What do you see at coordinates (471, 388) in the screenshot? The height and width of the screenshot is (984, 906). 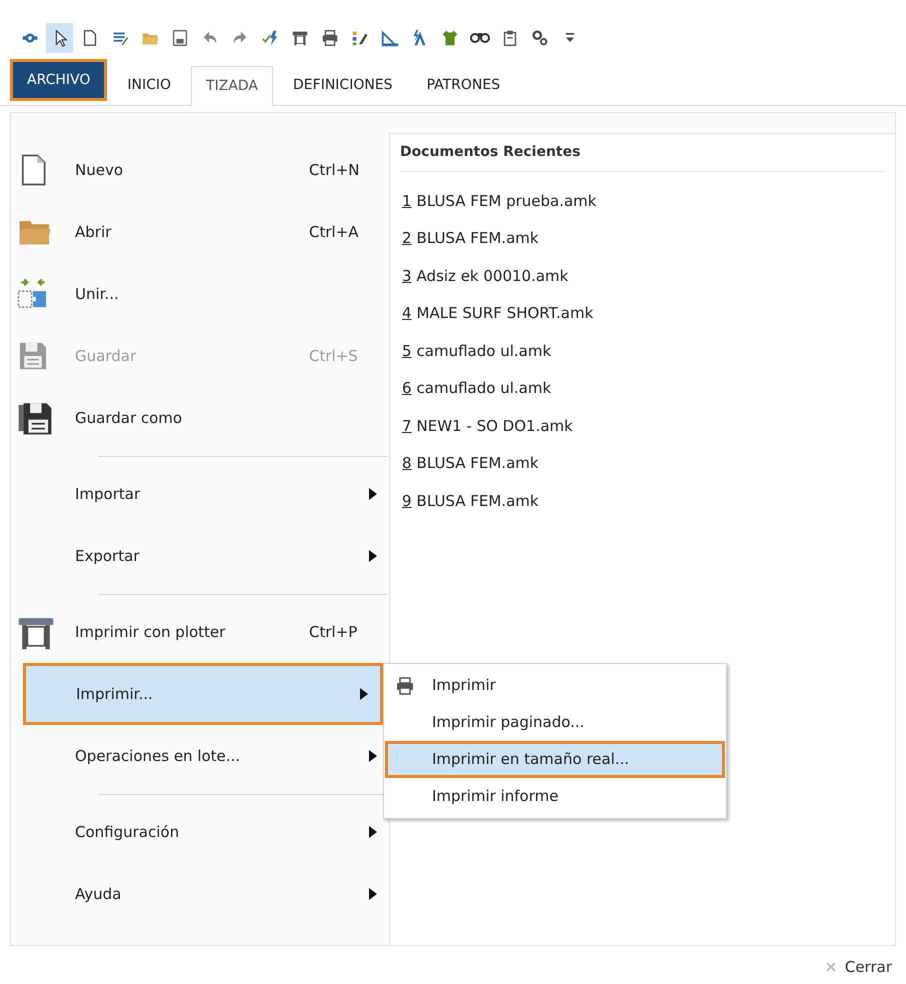 I see `recent-document-link: 6 camuflado ul.amk` at bounding box center [471, 388].